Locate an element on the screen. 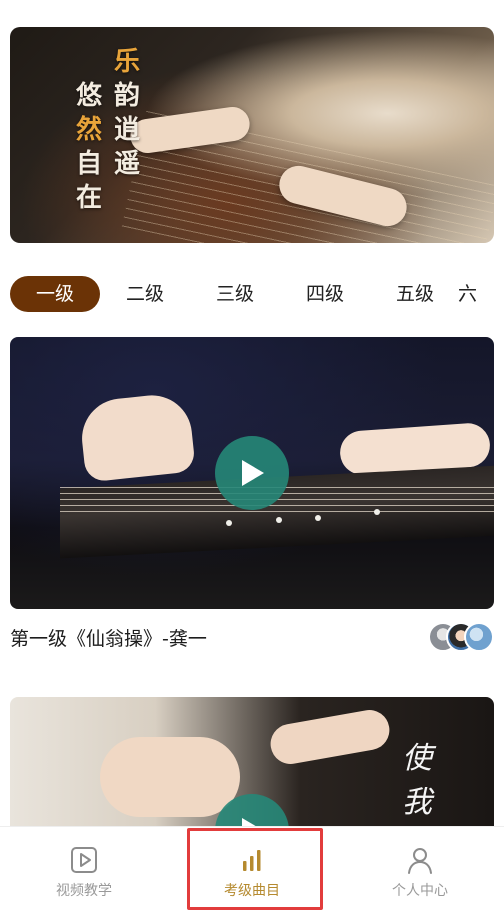 Image resolution: width=504 pixels, height=910 pixels. poem-char: 乐 is located at coordinates (127, 62).